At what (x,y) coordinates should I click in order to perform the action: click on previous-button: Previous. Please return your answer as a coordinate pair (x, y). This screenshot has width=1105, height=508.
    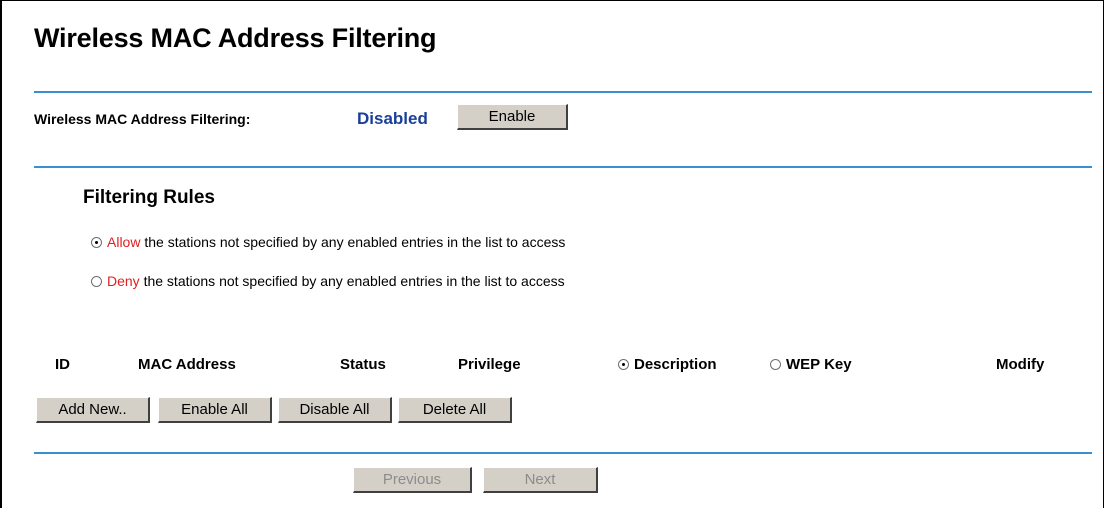
    Looking at the image, I should click on (412, 480).